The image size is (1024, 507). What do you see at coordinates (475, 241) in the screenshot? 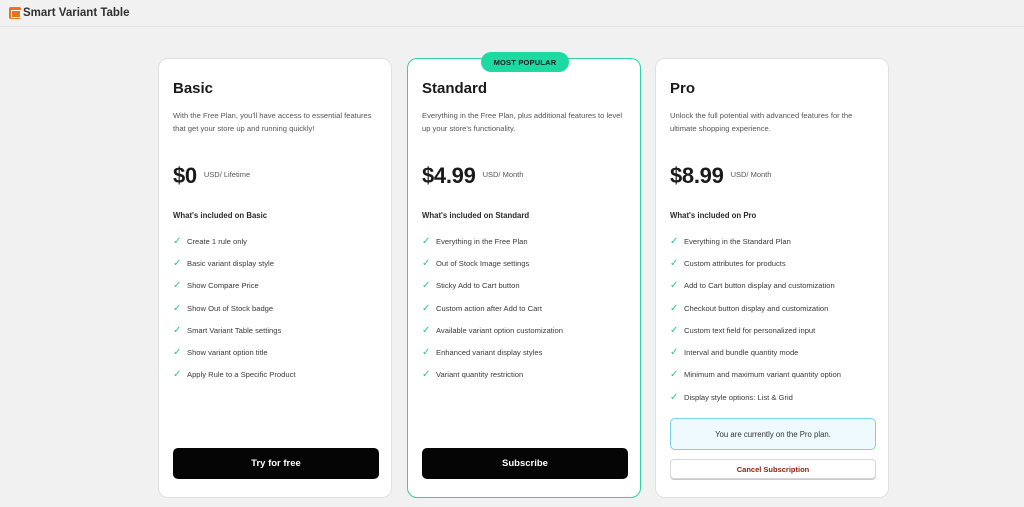
I see `feature-item: ✓ Everything in the Free Plan` at bounding box center [475, 241].